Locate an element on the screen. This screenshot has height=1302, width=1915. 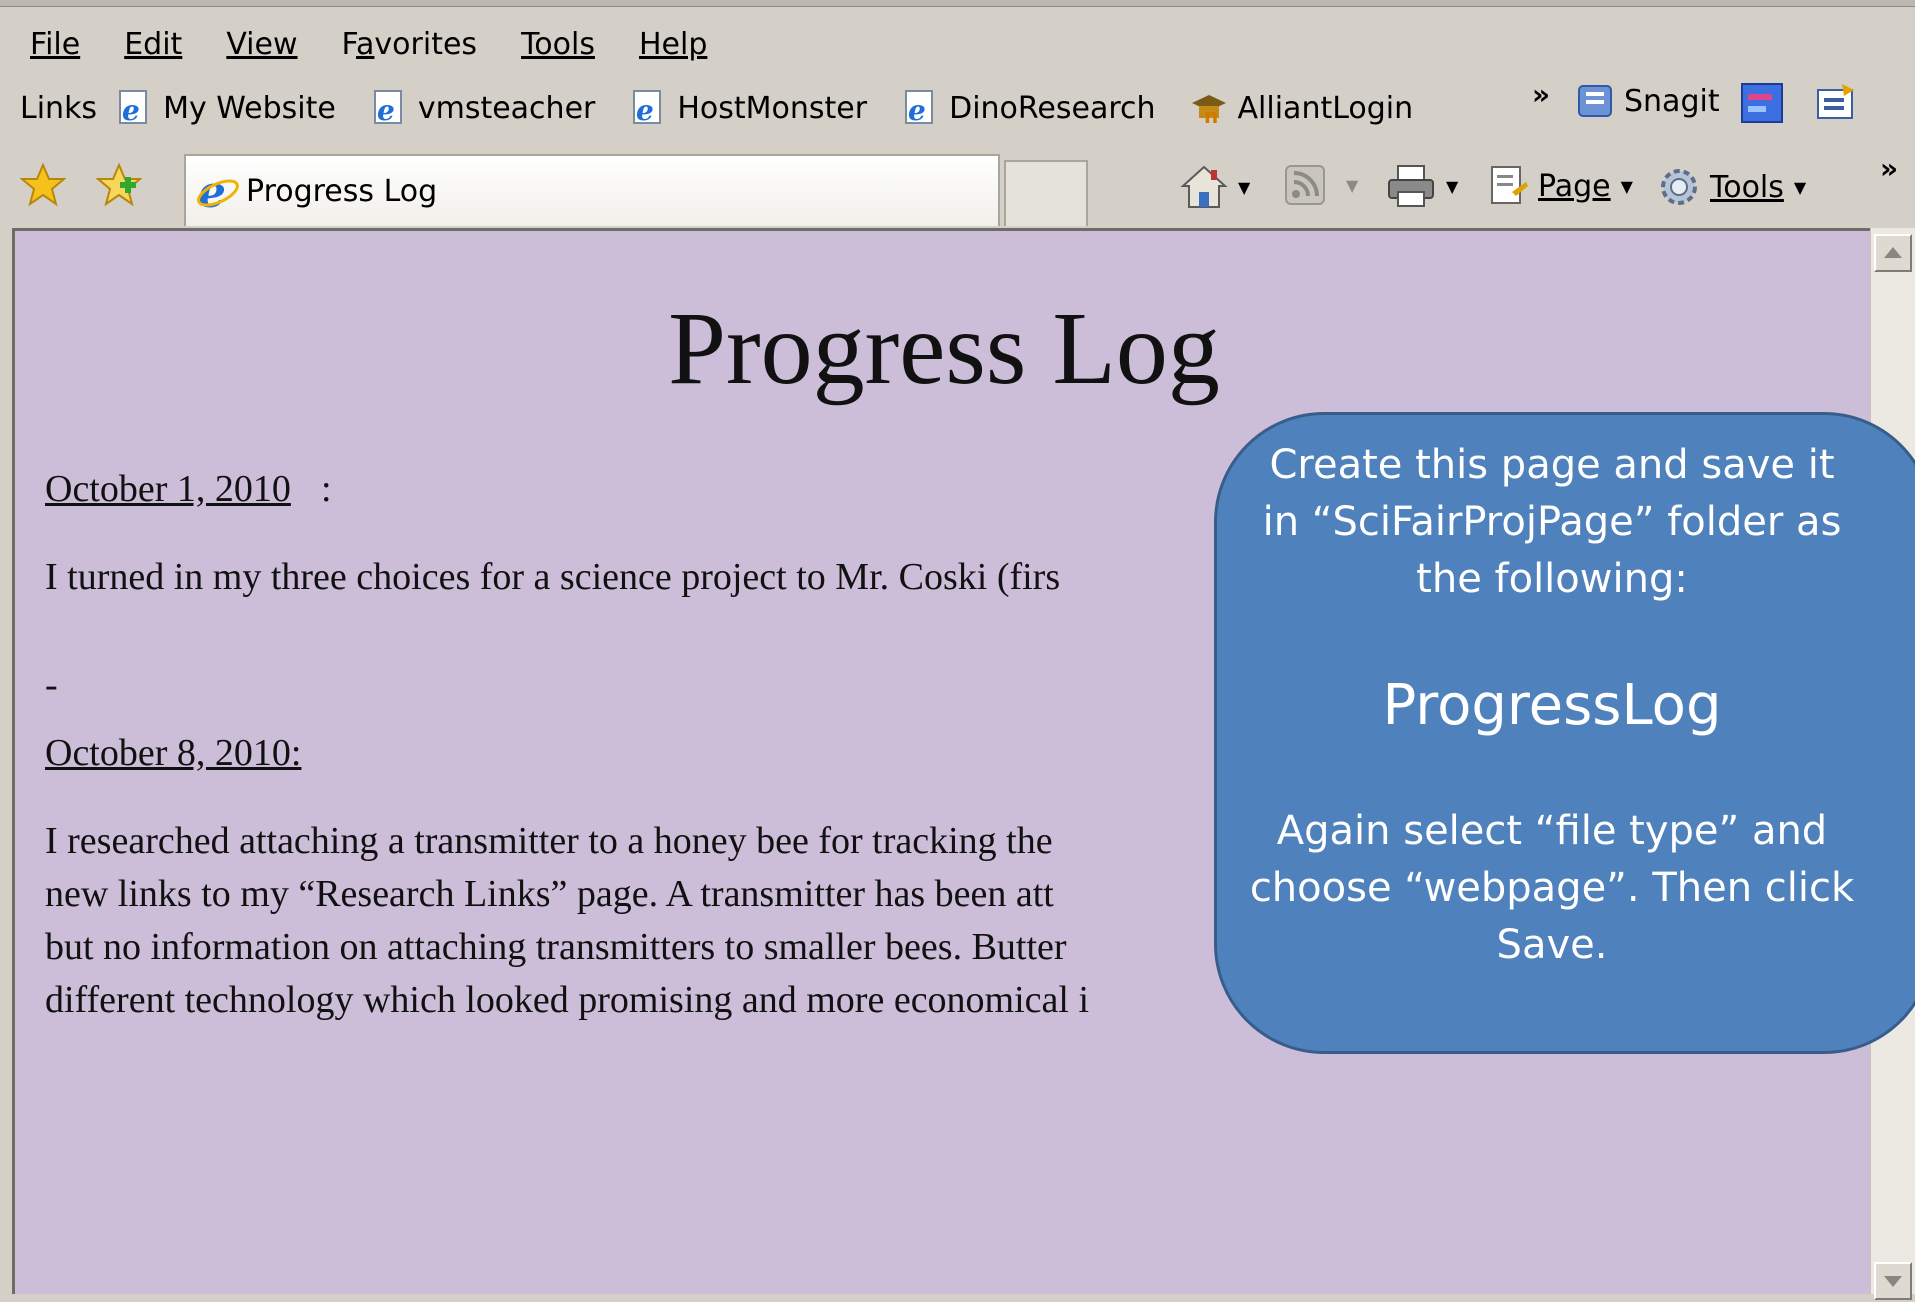
gear-icon is located at coordinates (1679, 187).